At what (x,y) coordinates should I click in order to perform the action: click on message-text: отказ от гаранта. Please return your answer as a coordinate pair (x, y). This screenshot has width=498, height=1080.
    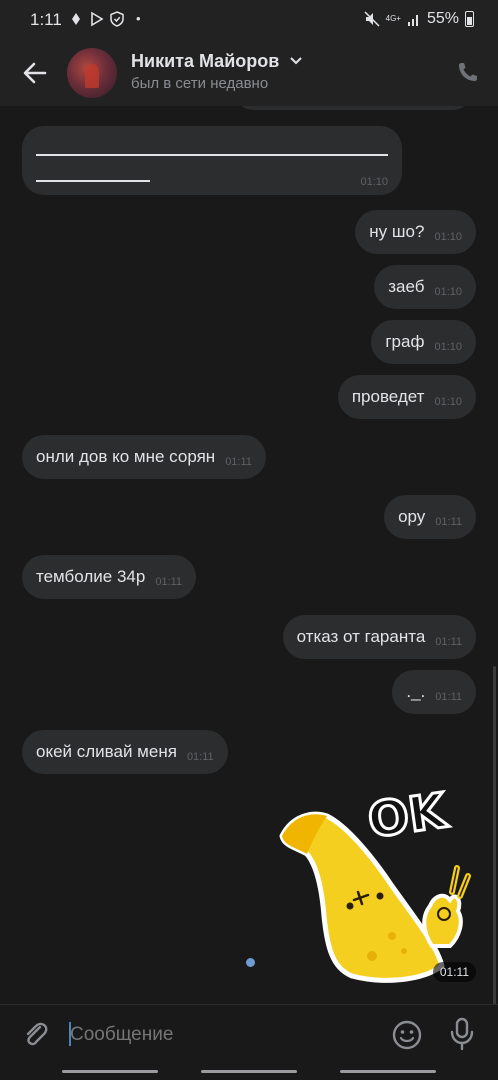
    Looking at the image, I should click on (361, 636).